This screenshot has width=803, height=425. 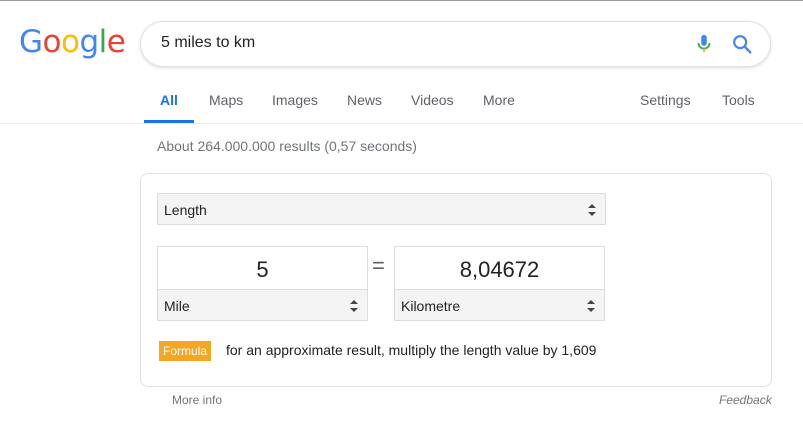 What do you see at coordinates (742, 44) in the screenshot?
I see `search-icon` at bounding box center [742, 44].